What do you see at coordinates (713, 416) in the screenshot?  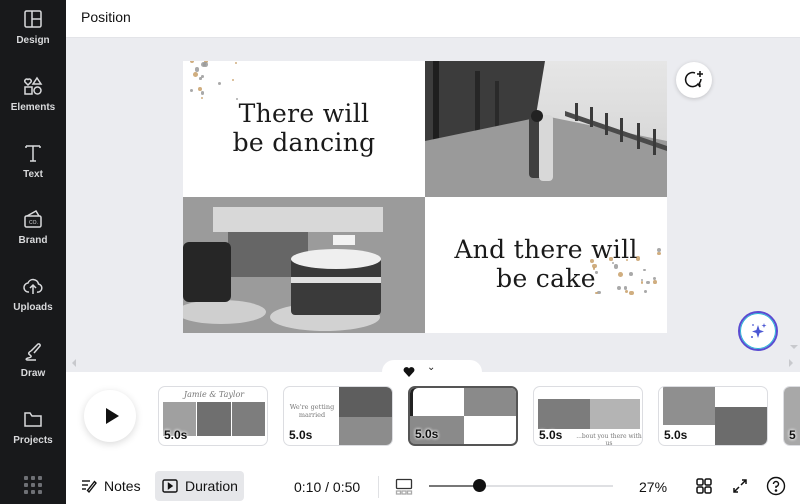 I see `page-thumbnail: 5.0s` at bounding box center [713, 416].